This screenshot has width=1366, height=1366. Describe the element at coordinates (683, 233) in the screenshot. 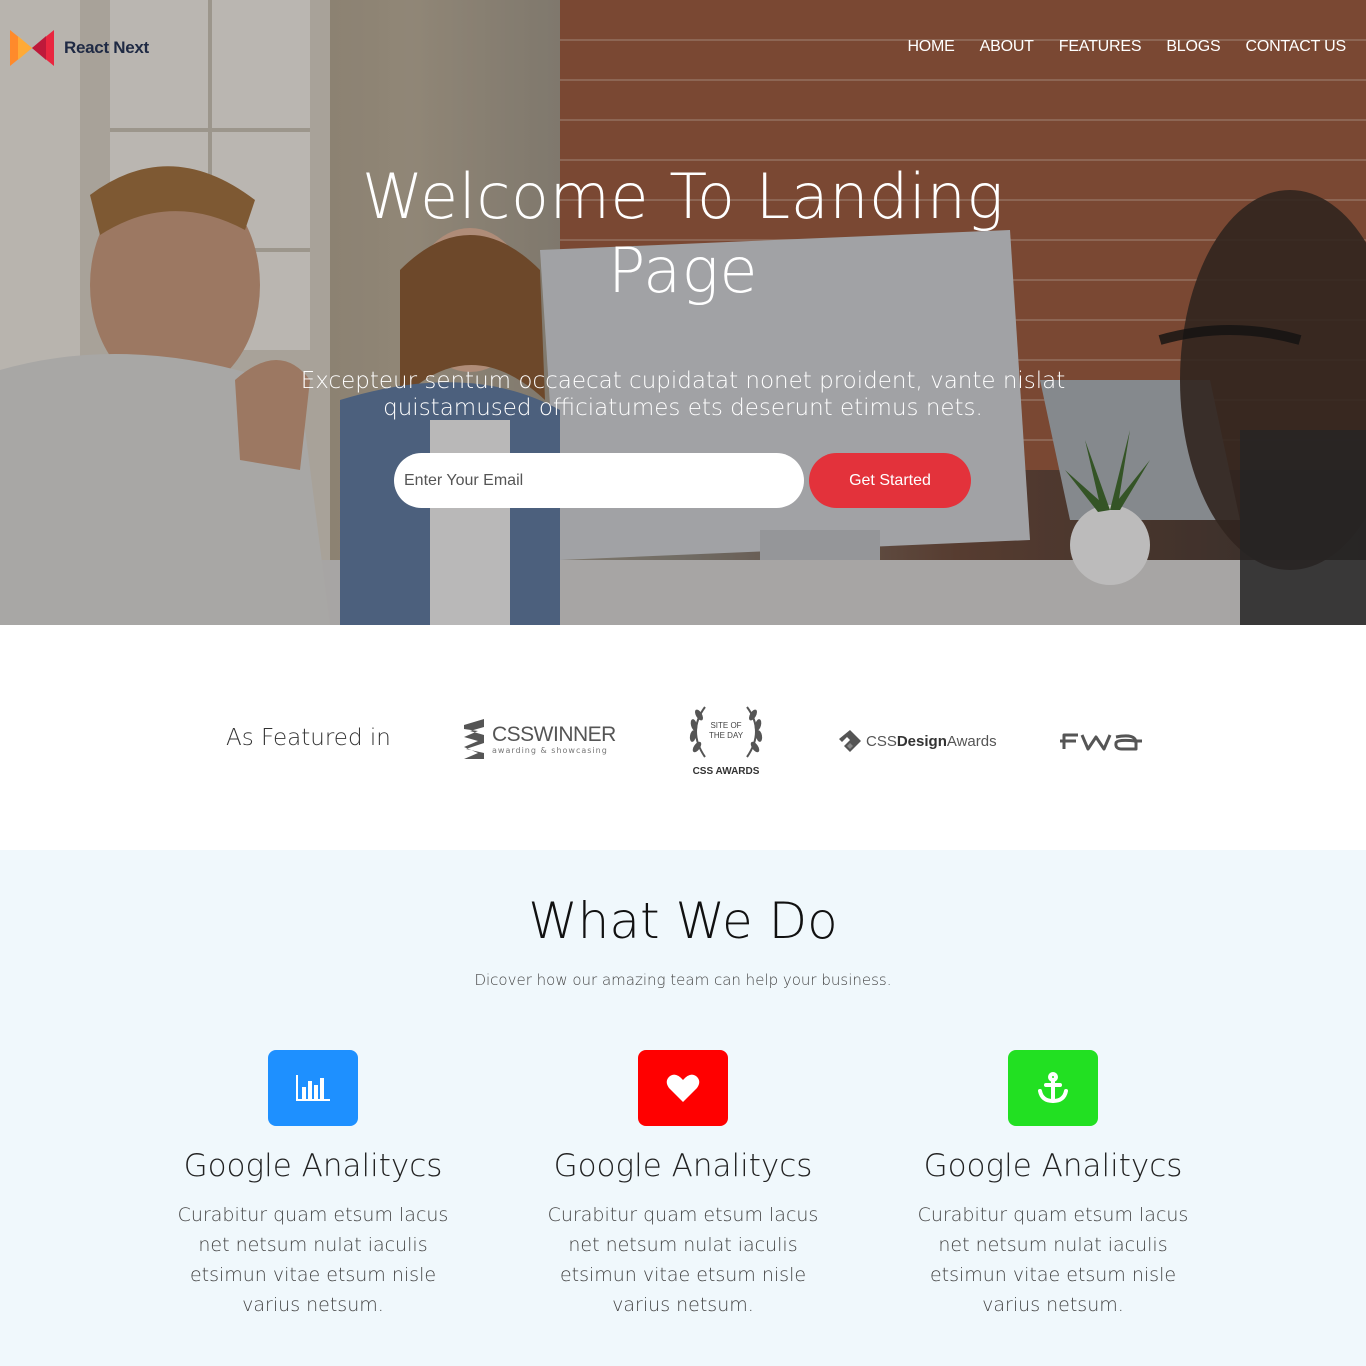

I see `hero-title: Welcome To Landing Page` at that location.